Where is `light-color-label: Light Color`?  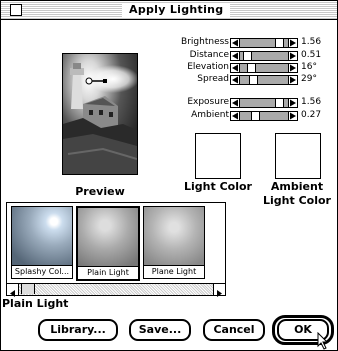 light-color-label: Light Color is located at coordinates (218, 186).